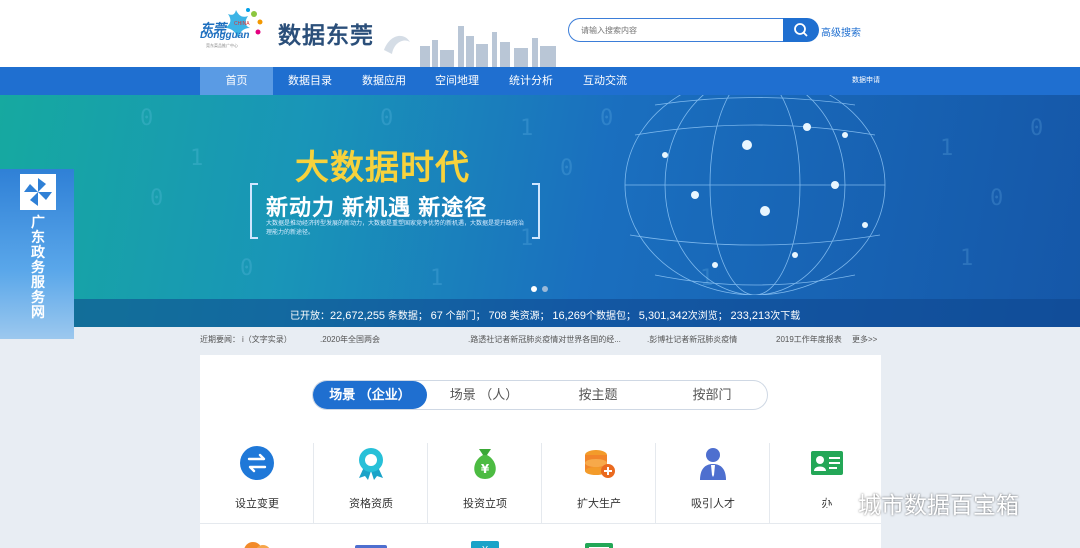 The width and height of the screenshot is (1080, 548). I want to click on logo-sub-text: 莞东菜品推广中心, so click(222, 45).